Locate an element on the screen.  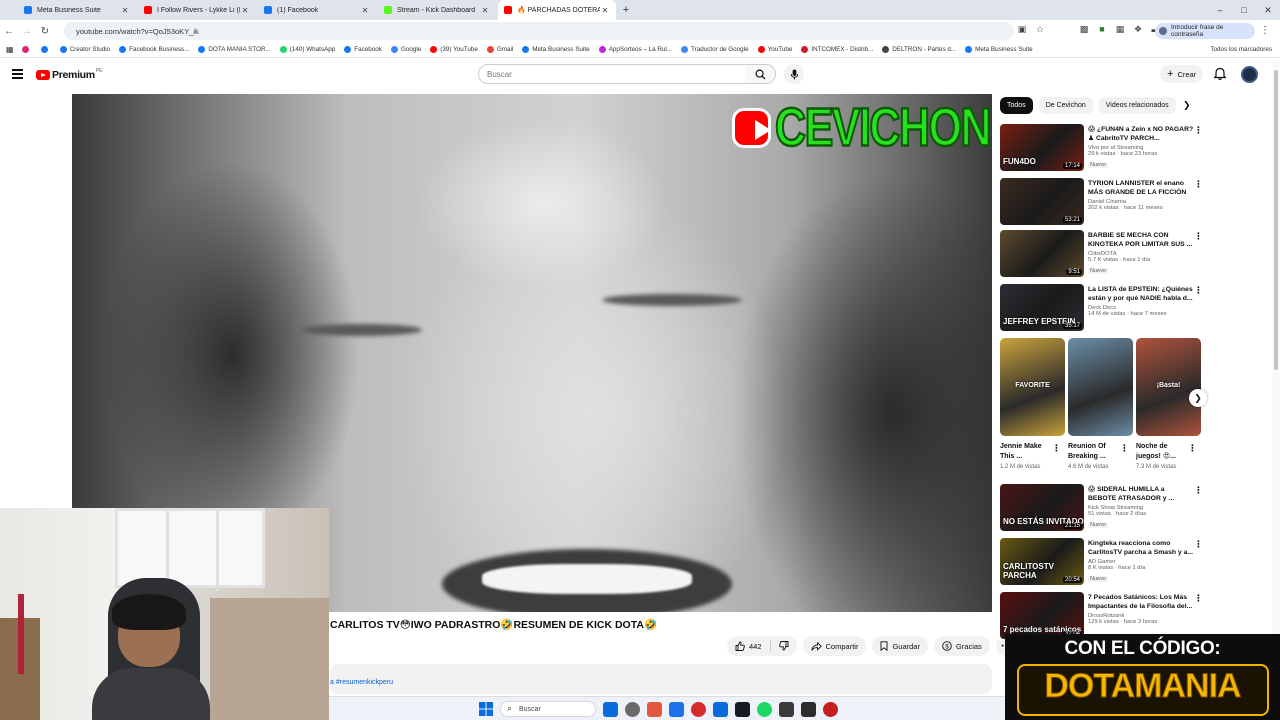
forward-icon: → is located at coordinates (27, 31).